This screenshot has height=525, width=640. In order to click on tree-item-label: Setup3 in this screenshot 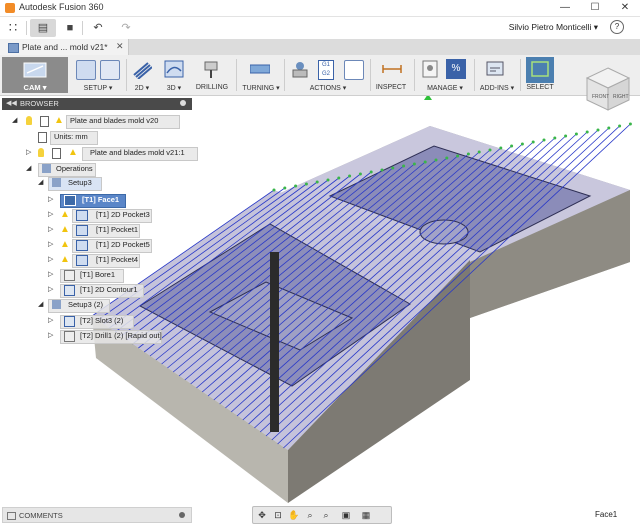, I will do `click(80, 182)`.